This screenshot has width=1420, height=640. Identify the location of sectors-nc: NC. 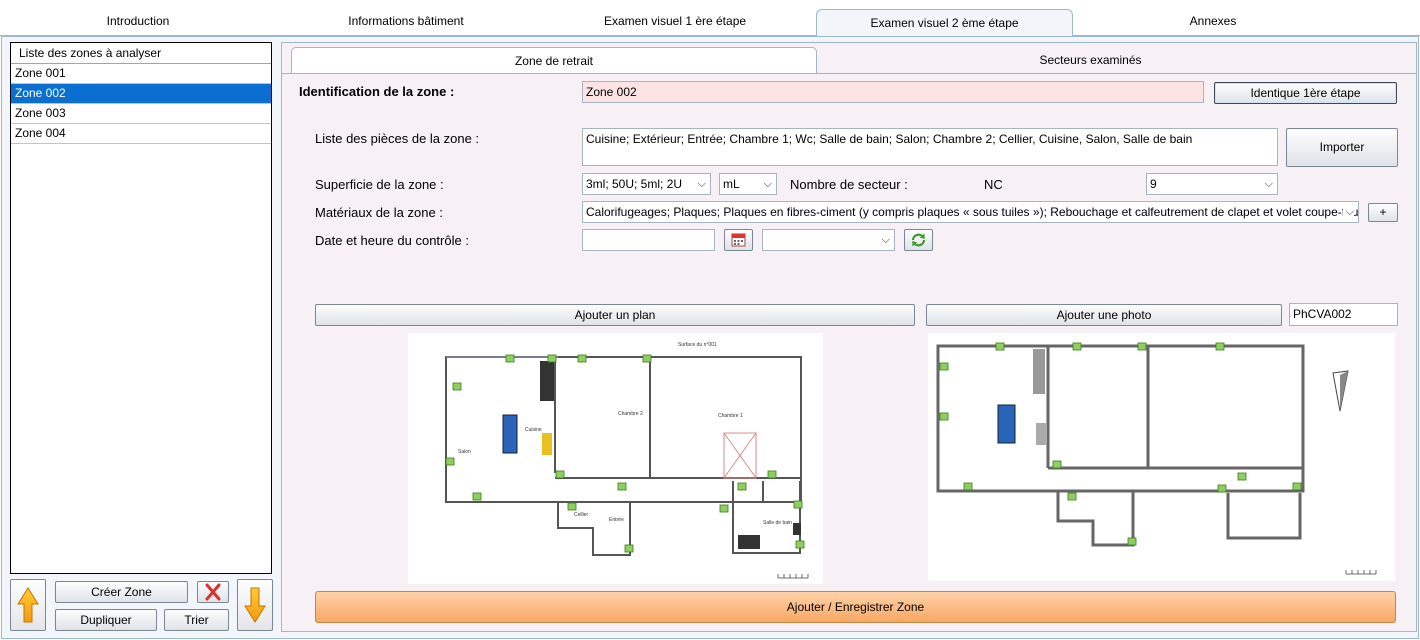
(993, 184).